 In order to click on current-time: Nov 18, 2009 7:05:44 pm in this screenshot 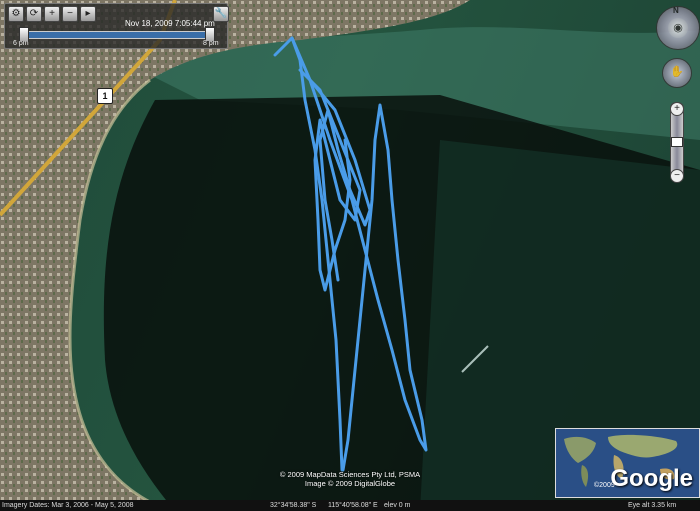, I will do `click(170, 23)`.